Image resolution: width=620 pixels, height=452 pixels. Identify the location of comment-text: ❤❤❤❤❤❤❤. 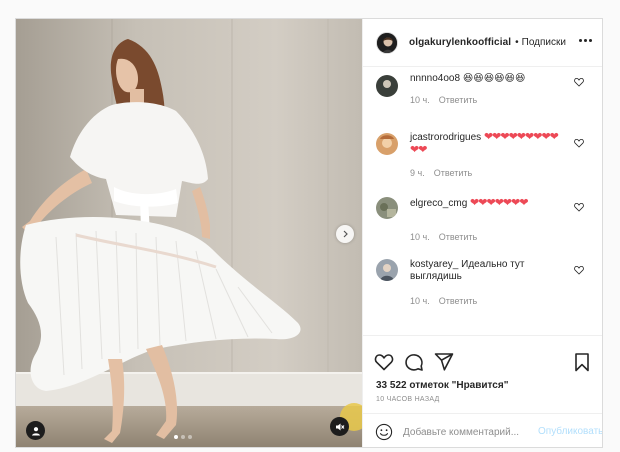
(499, 203).